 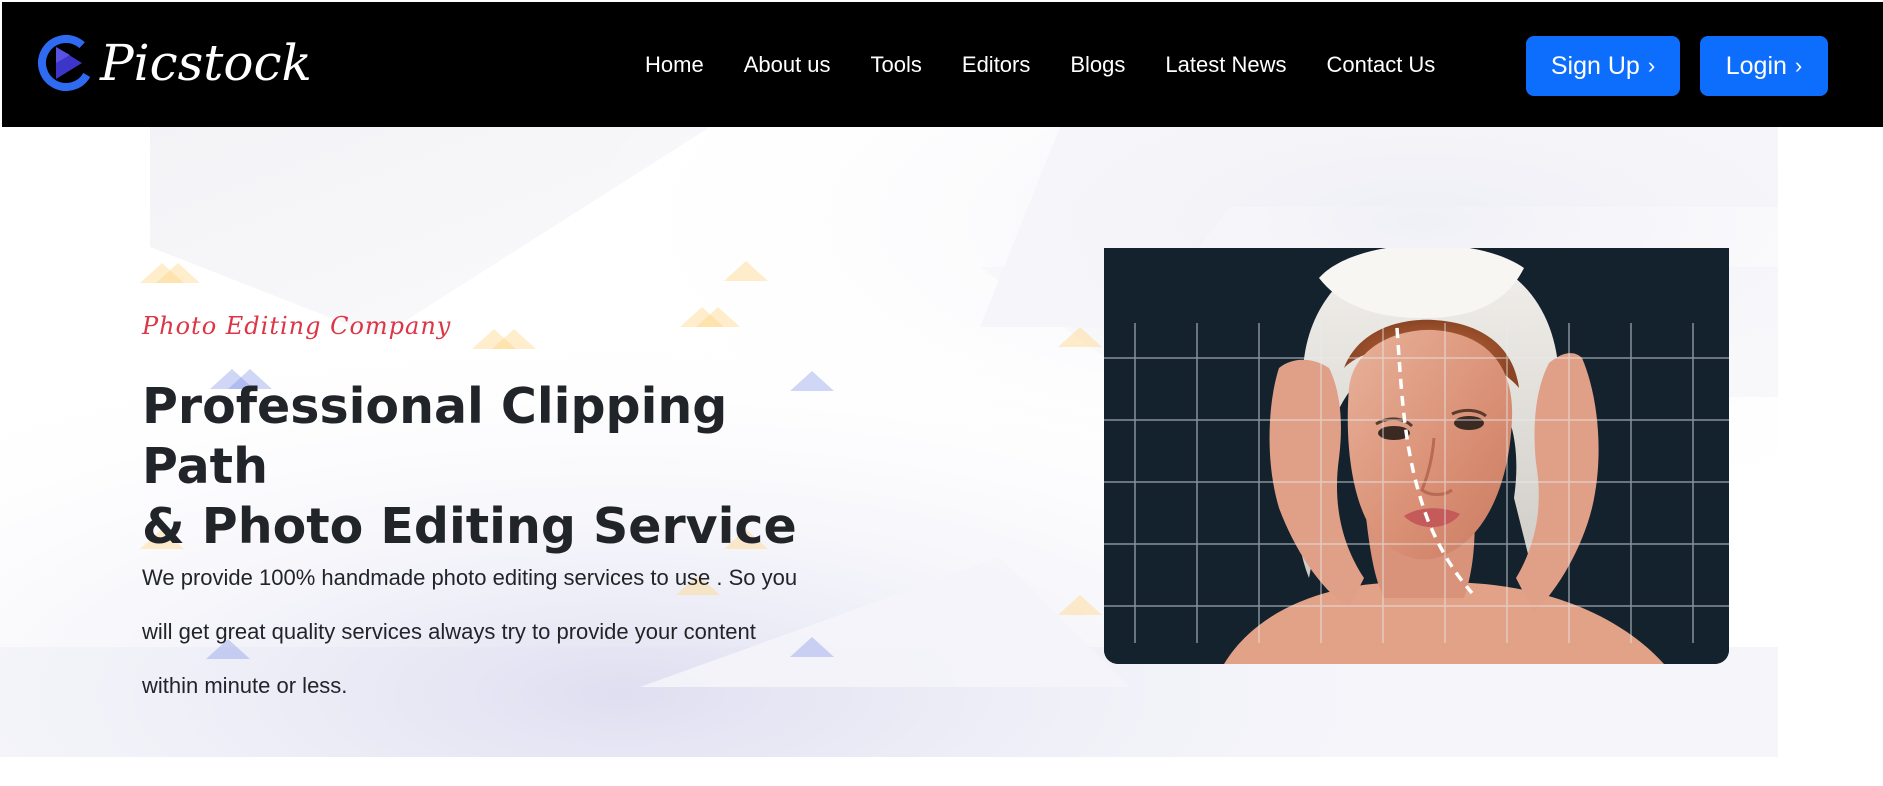 I want to click on nav-link-blogs: Blogs, so click(x=1097, y=65).